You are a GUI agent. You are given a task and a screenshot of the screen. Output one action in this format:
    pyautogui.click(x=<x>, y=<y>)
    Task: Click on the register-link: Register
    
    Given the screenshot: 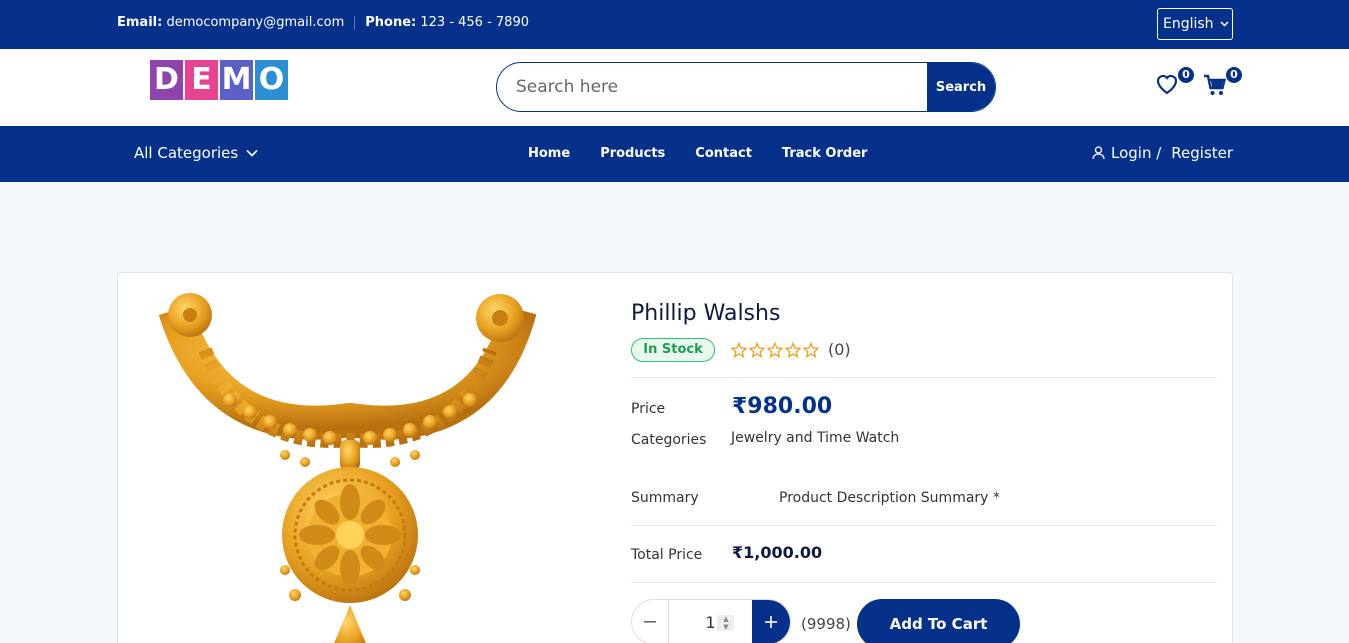 What is the action you would take?
    pyautogui.click(x=1202, y=153)
    